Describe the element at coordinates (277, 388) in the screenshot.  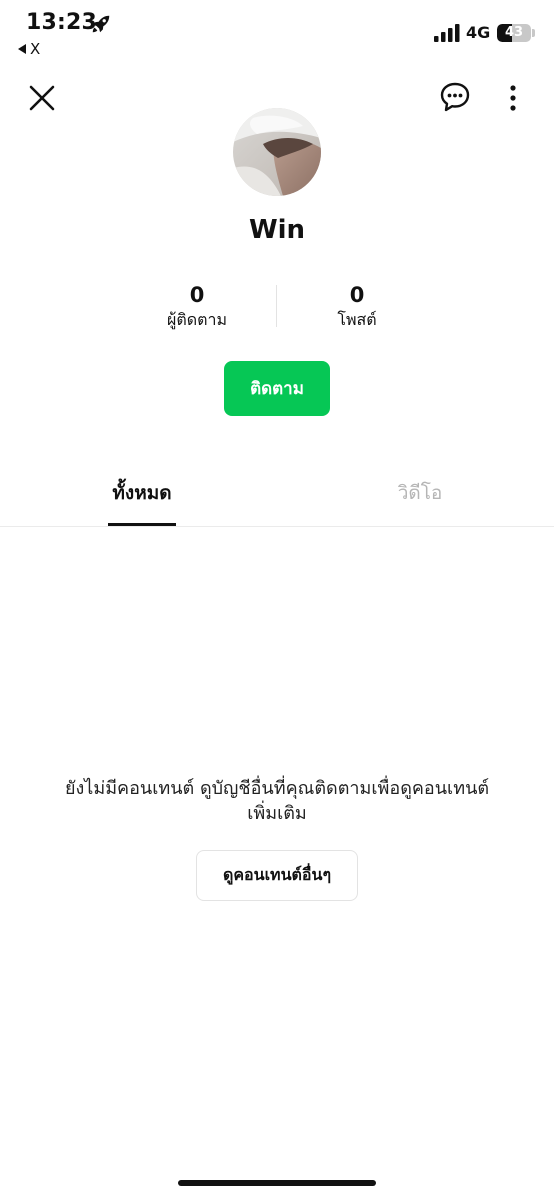
I see `follow-button: ติดตาม` at that location.